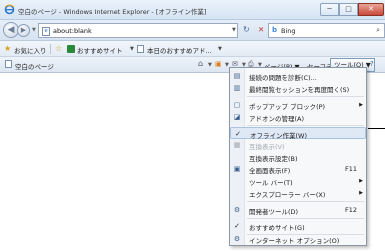 Image resolution: width=385 pixels, height=252 pixels. What do you see at coordinates (378, 30) in the screenshot?
I see `magnifier-icon: ⌕` at bounding box center [378, 30].